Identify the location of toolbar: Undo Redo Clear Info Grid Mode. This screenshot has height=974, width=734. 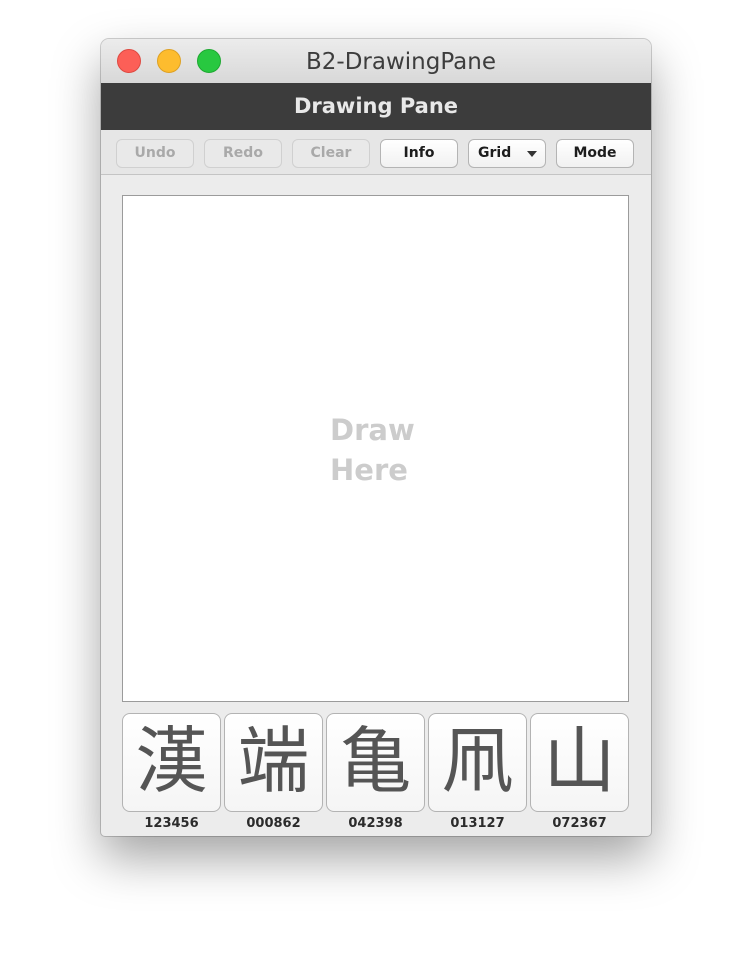
(376, 152).